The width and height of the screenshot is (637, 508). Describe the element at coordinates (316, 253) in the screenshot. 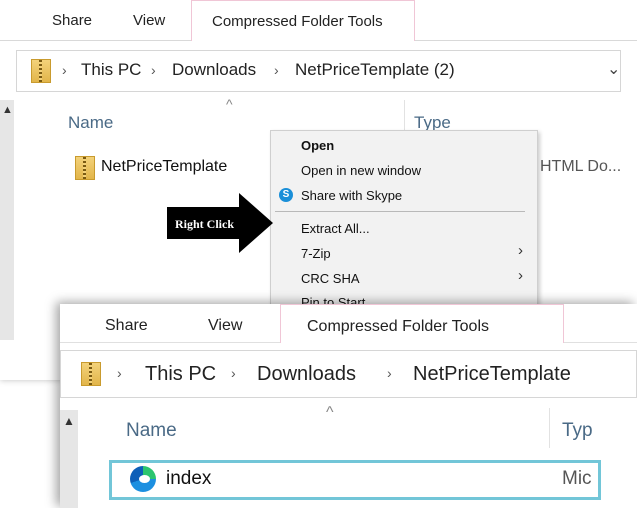

I see `menu-item-7zip: 7-Zip` at that location.